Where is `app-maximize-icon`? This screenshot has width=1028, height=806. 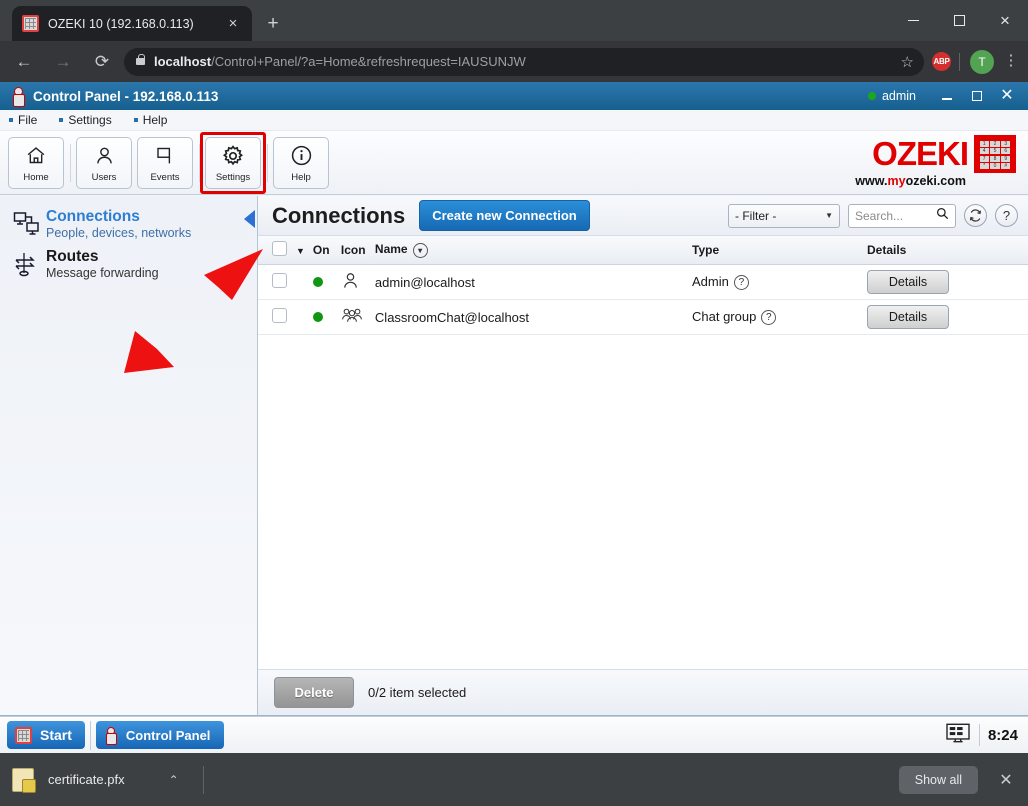 app-maximize-icon is located at coordinates (977, 96).